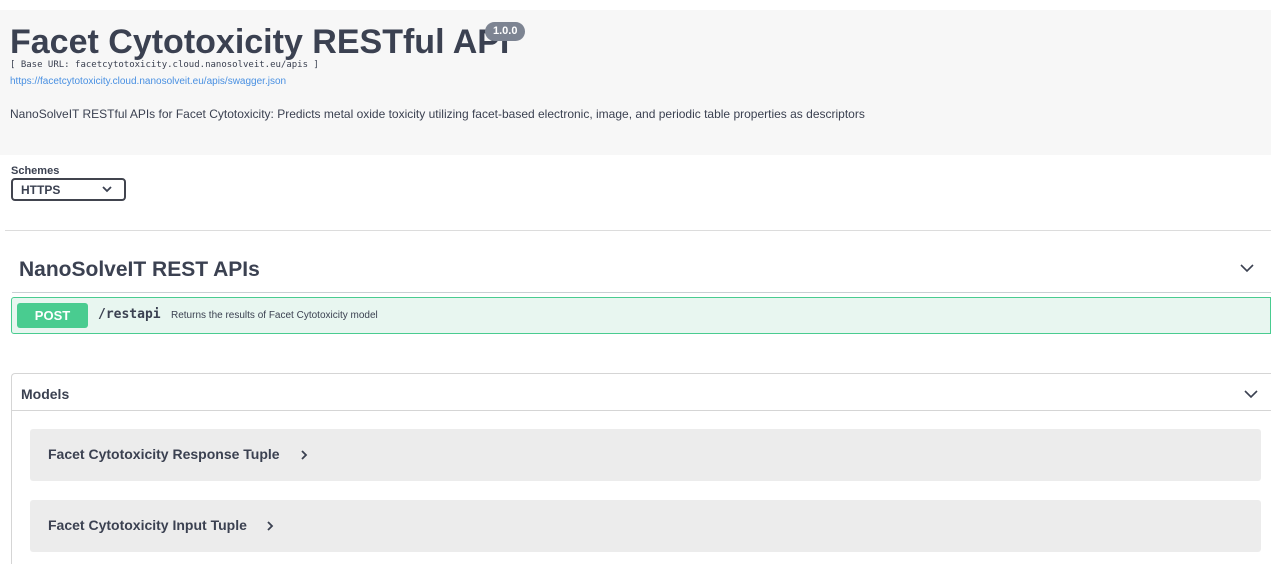 This screenshot has width=1271, height=564. What do you see at coordinates (41, 189) in the screenshot?
I see `schemes-selected-value: HTTPS` at bounding box center [41, 189].